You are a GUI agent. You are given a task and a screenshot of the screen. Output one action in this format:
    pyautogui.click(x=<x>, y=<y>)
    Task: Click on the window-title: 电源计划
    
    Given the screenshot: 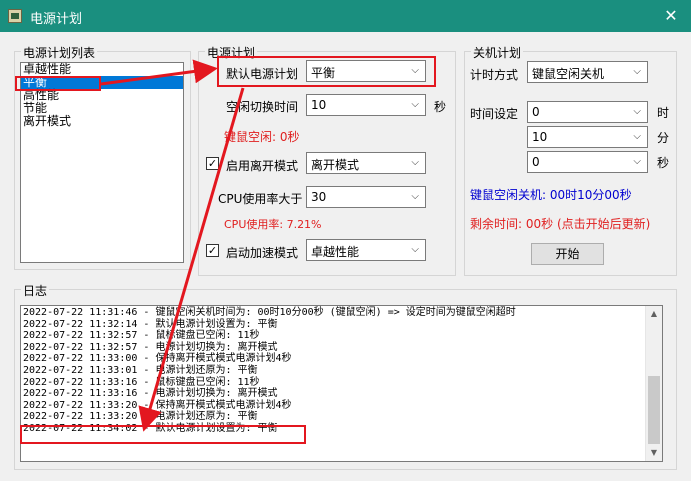 What is the action you would take?
    pyautogui.click(x=56, y=19)
    